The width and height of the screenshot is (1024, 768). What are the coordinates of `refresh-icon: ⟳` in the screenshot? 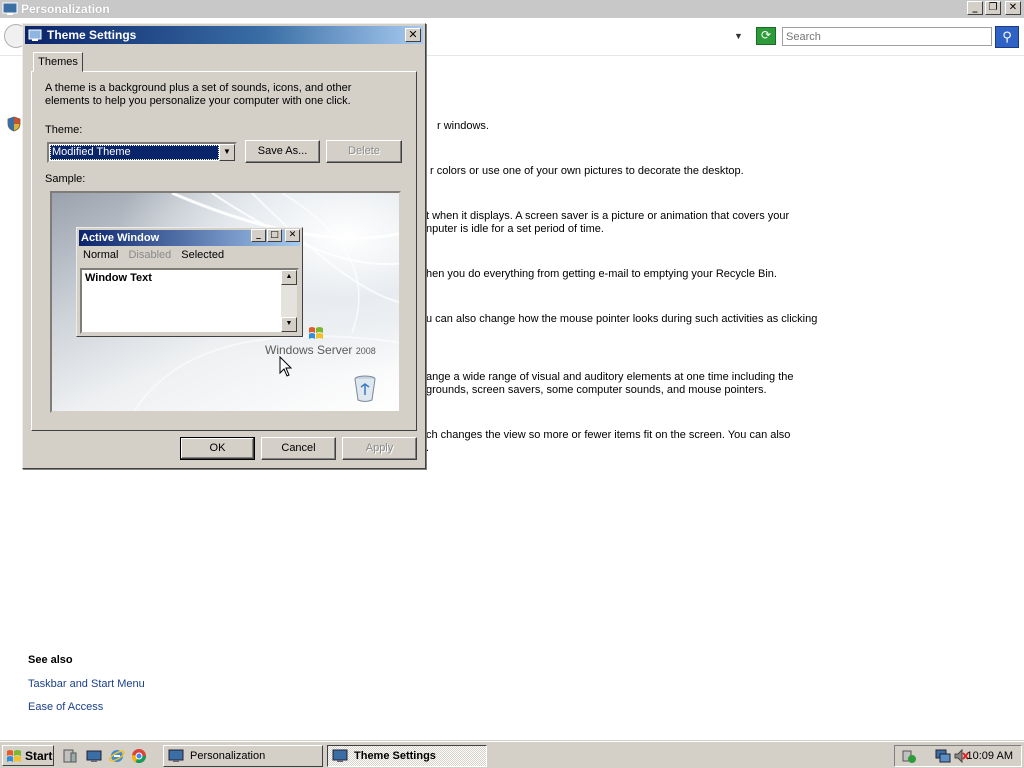 It's located at (766, 36).